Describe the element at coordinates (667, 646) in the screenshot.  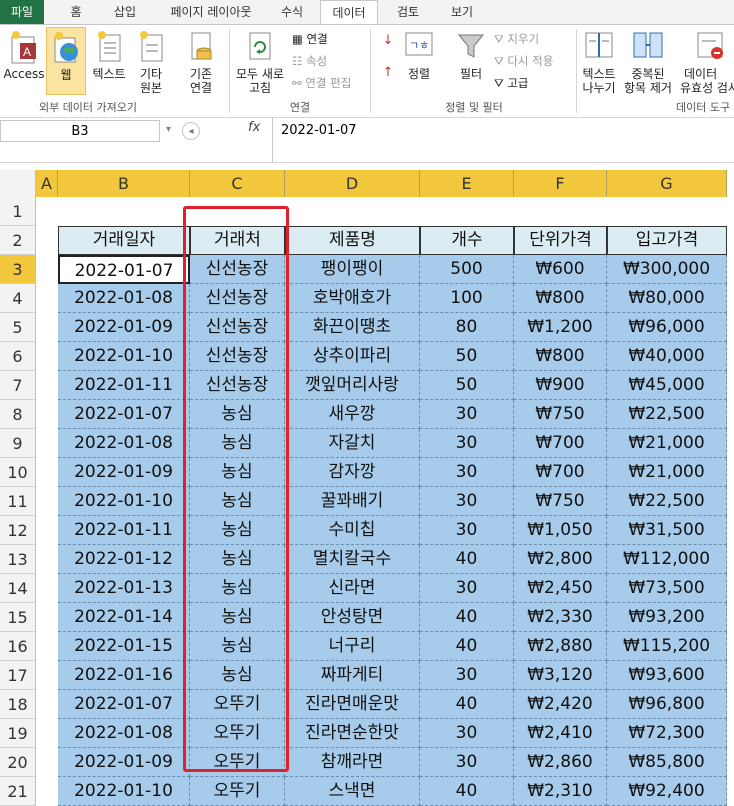
I see `total-cell: ₩115,200` at that location.